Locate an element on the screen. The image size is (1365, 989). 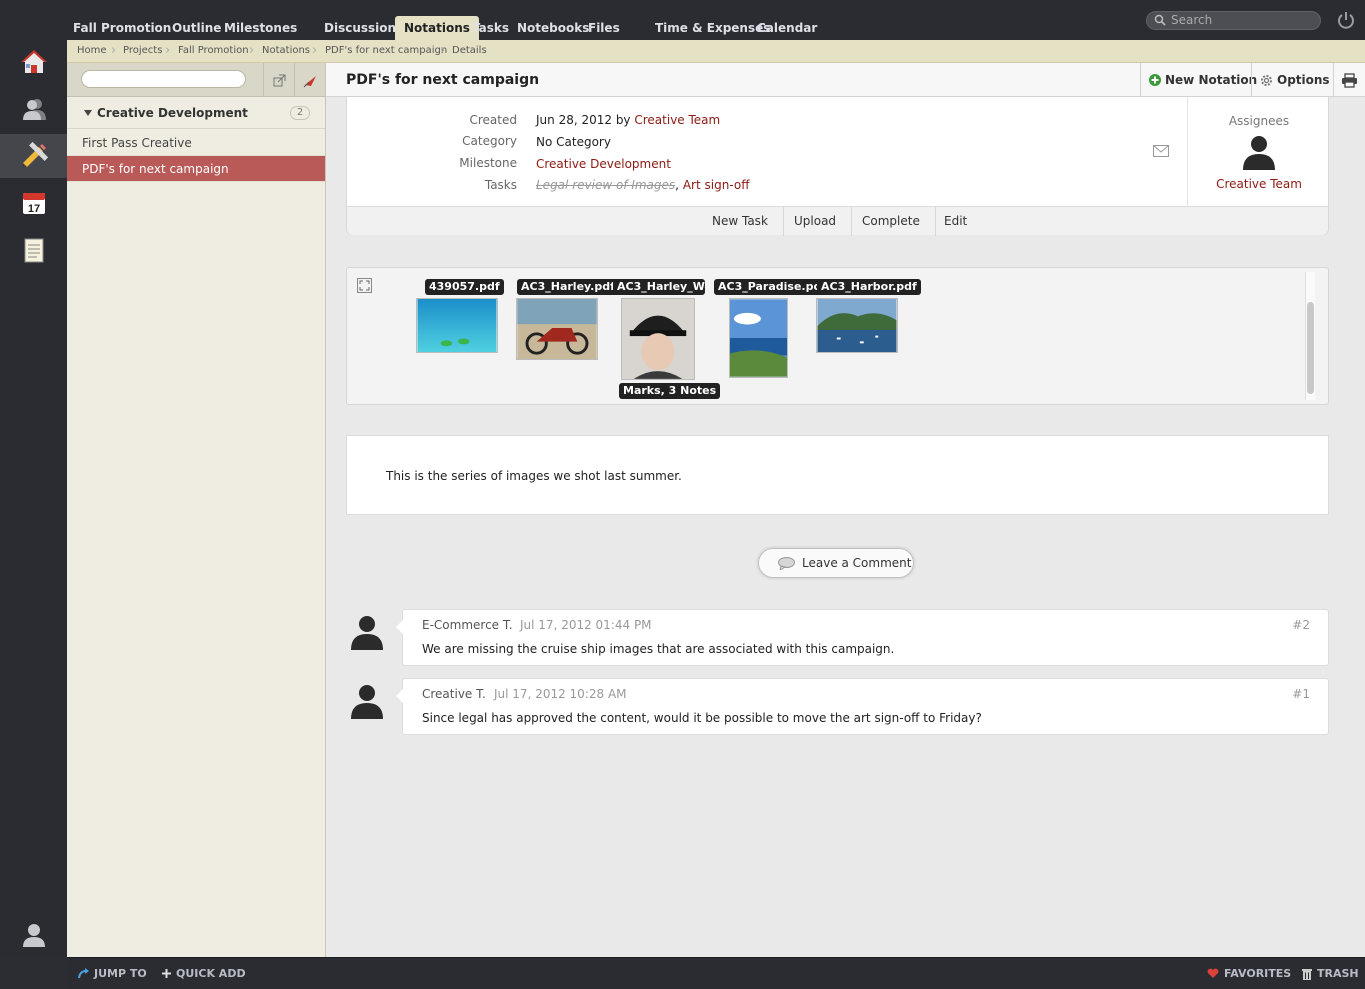
tab-milestones: Milestones is located at coordinates (260, 28).